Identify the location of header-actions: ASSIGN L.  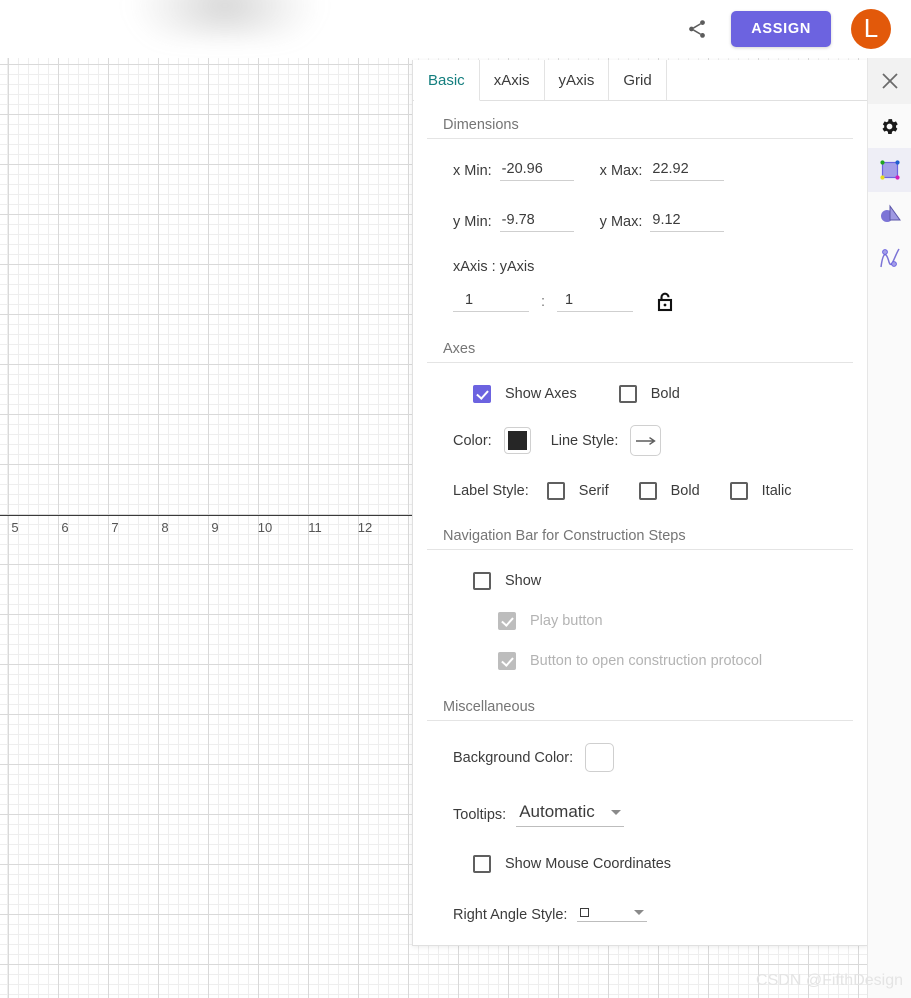
(787, 29).